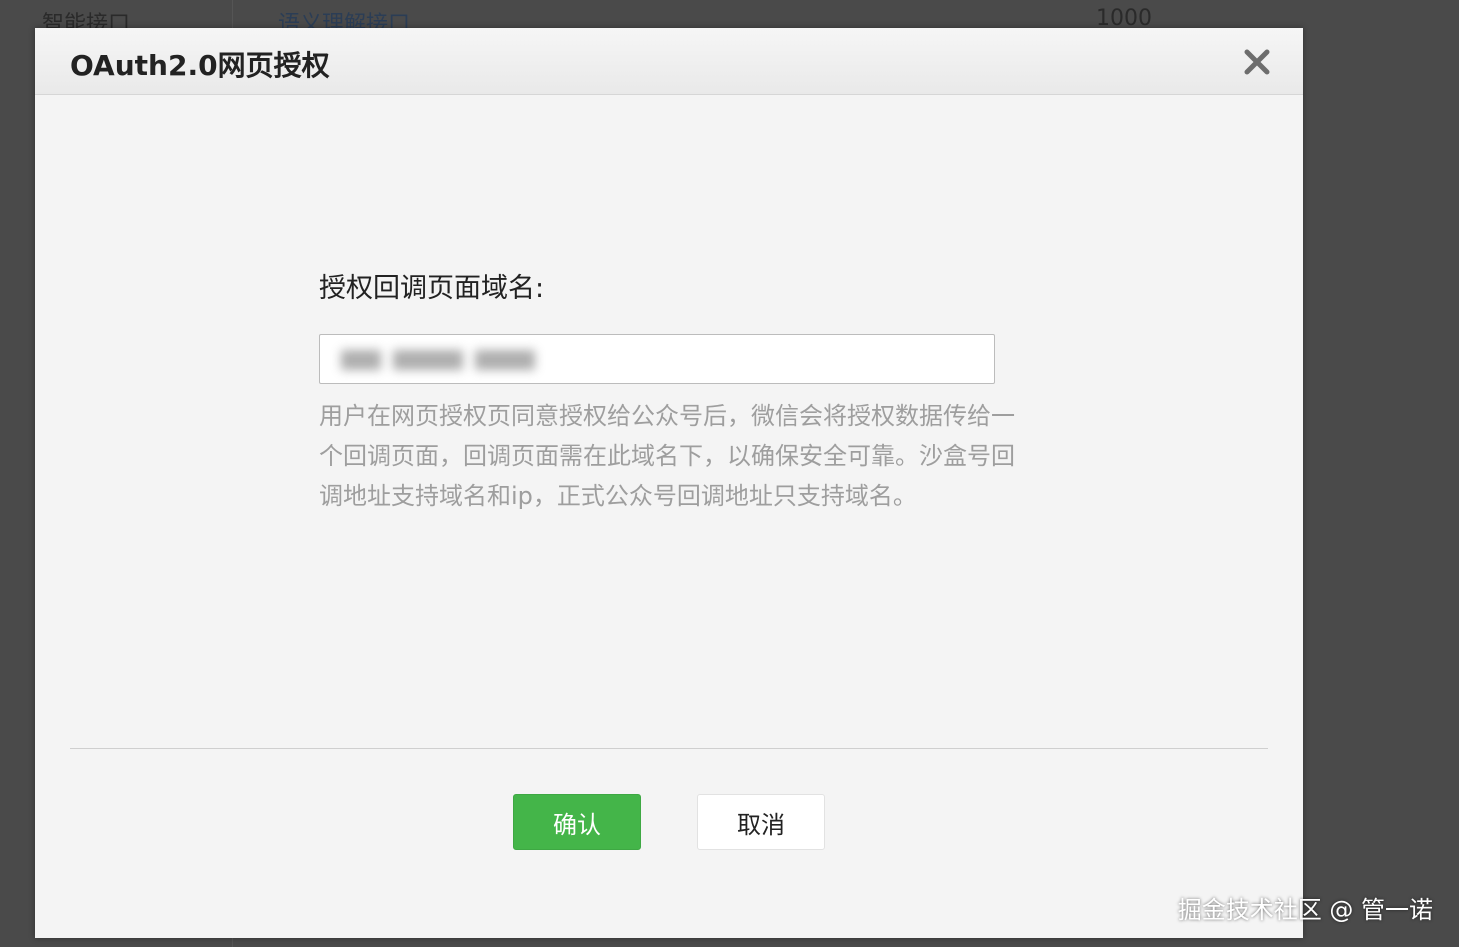 The height and width of the screenshot is (947, 1459). I want to click on close-icon, so click(1257, 62).